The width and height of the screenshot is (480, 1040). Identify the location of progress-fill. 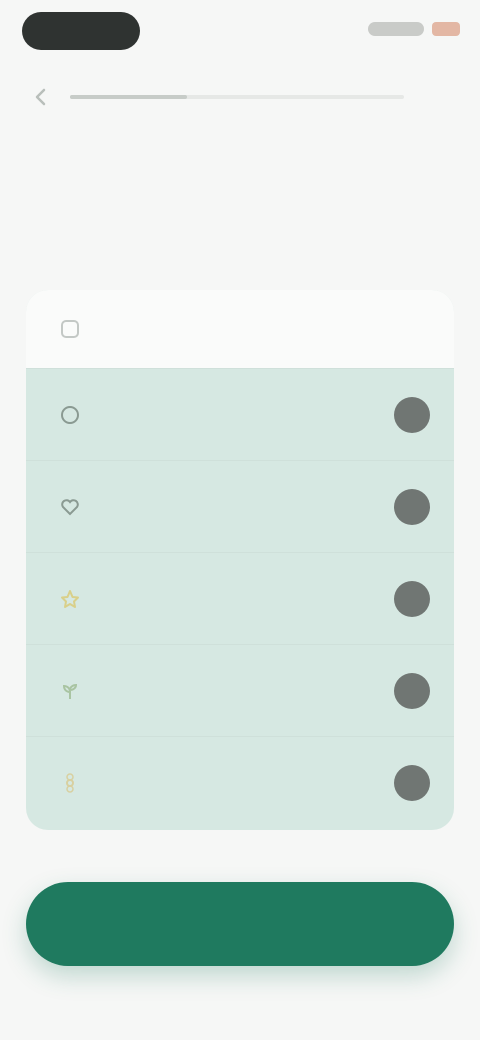
(128, 97).